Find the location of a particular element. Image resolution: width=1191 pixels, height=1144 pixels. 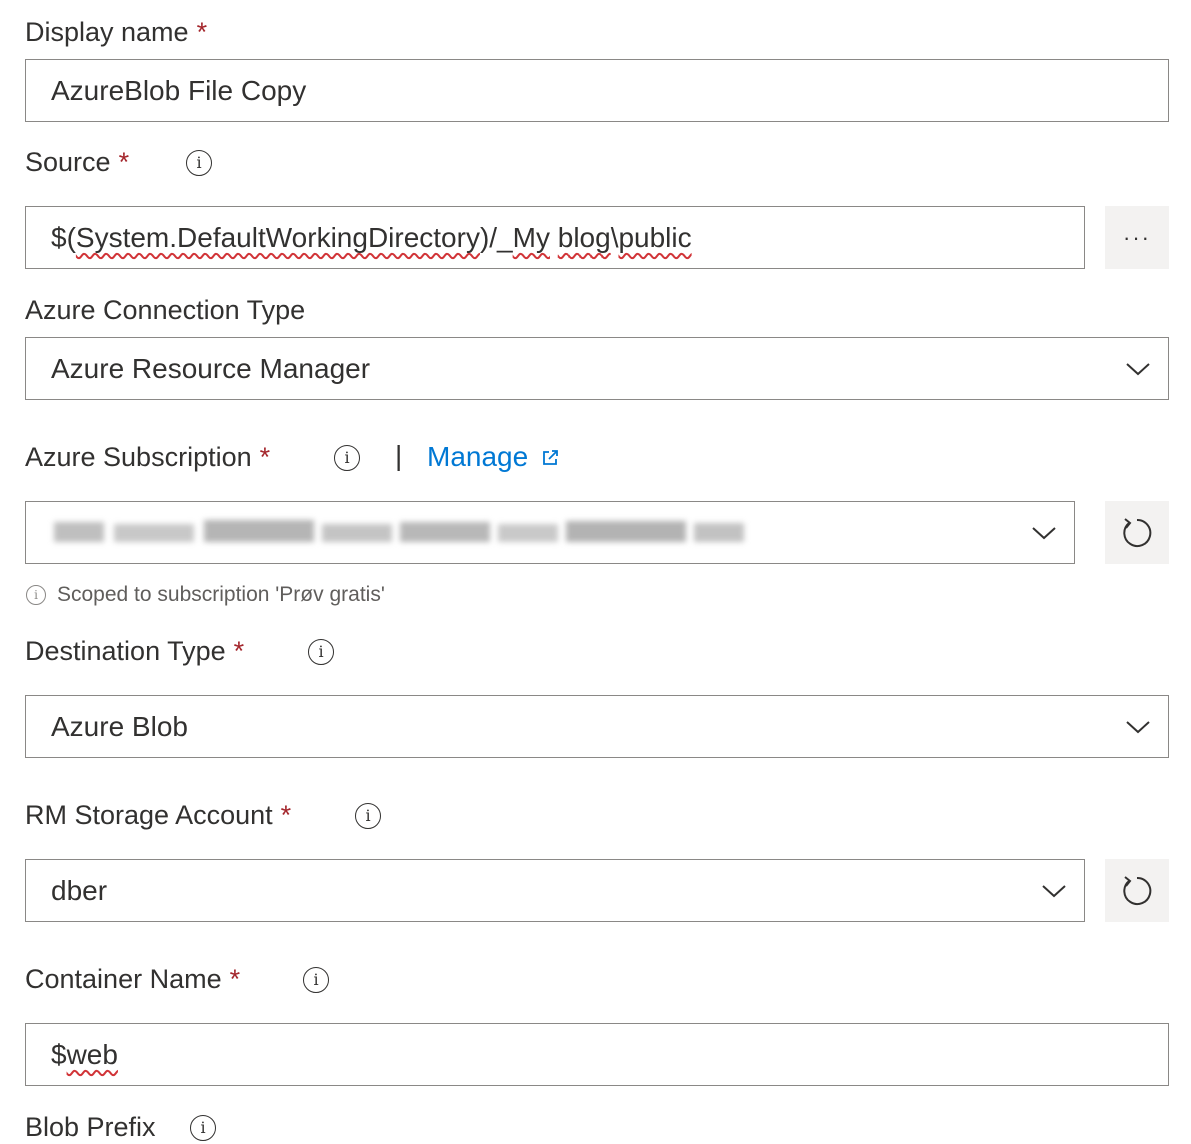

source-part-misspelled: blog is located at coordinates (584, 237).